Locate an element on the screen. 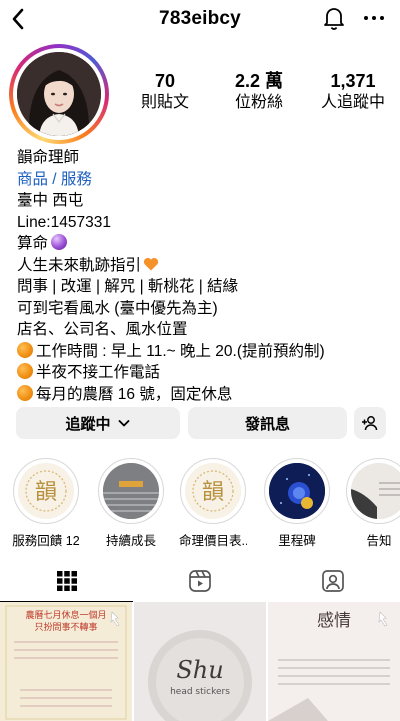 The height and width of the screenshot is (721, 400). bio-line-hours-text: 工作時間 : 早上 11.~ 晚上 20.(提前預約制) is located at coordinates (180, 351).